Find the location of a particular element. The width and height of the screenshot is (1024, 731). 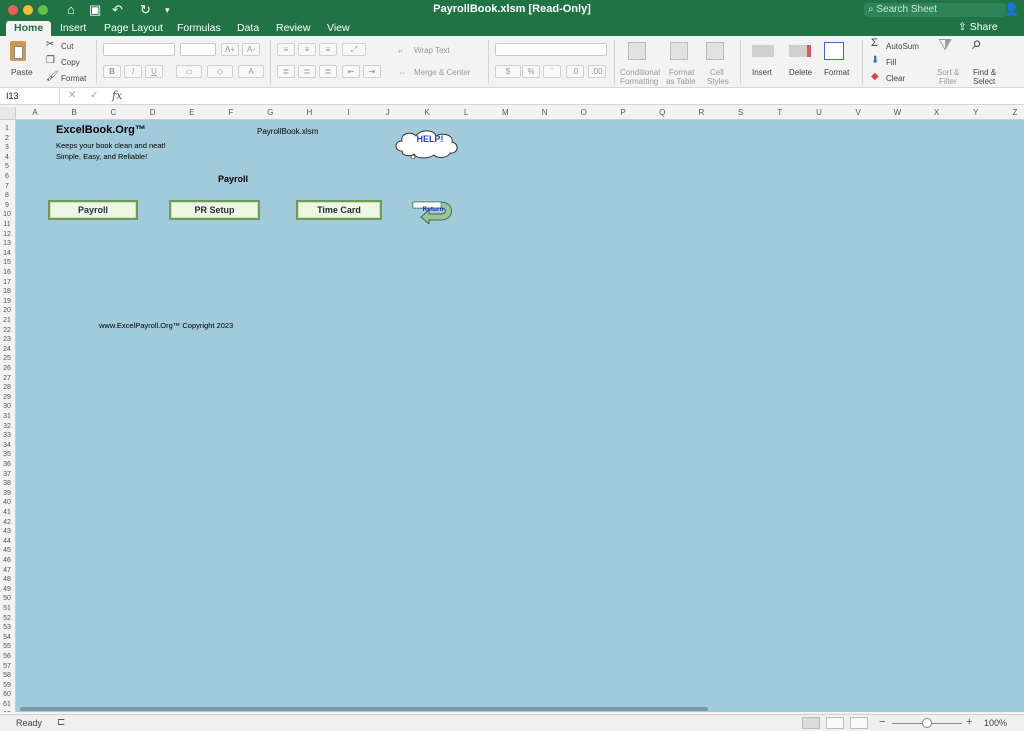

column-header-f: F is located at coordinates (231, 112).